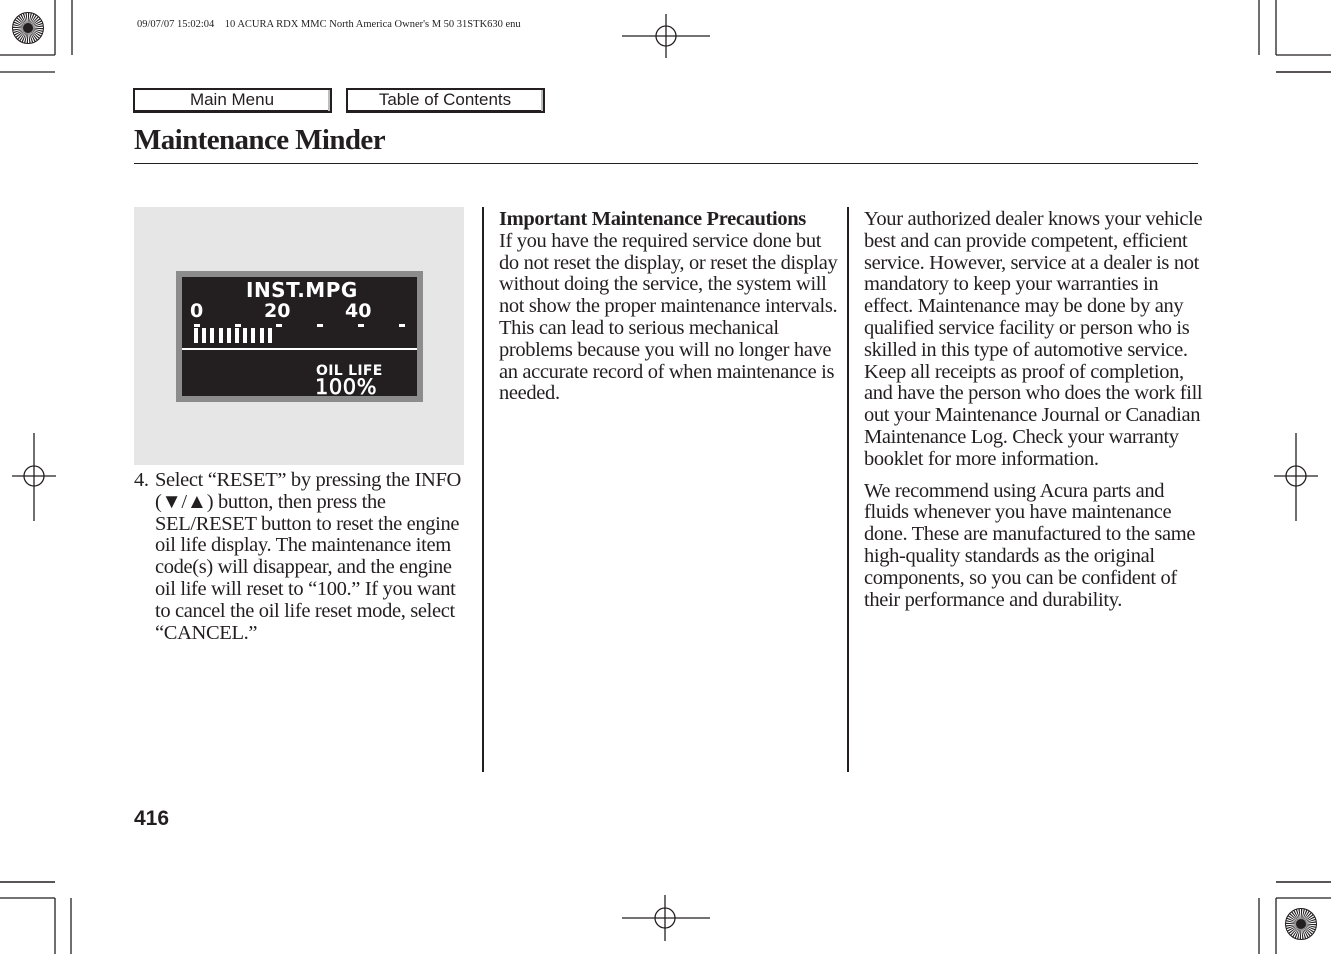 The image size is (1331, 954). What do you see at coordinates (176, 24) in the screenshot?
I see `print-timestamp: 09/07/07 15:02:04` at bounding box center [176, 24].